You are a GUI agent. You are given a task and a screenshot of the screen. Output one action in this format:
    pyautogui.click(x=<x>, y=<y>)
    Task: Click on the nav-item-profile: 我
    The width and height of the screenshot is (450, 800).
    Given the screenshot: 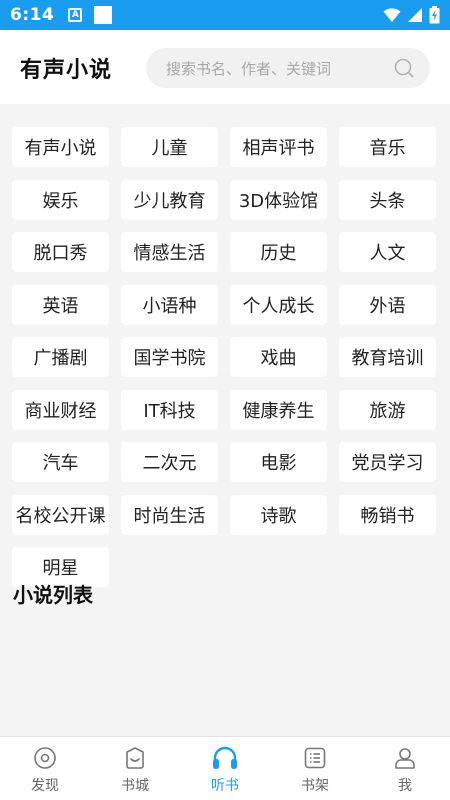 What is the action you would take?
    pyautogui.click(x=405, y=768)
    